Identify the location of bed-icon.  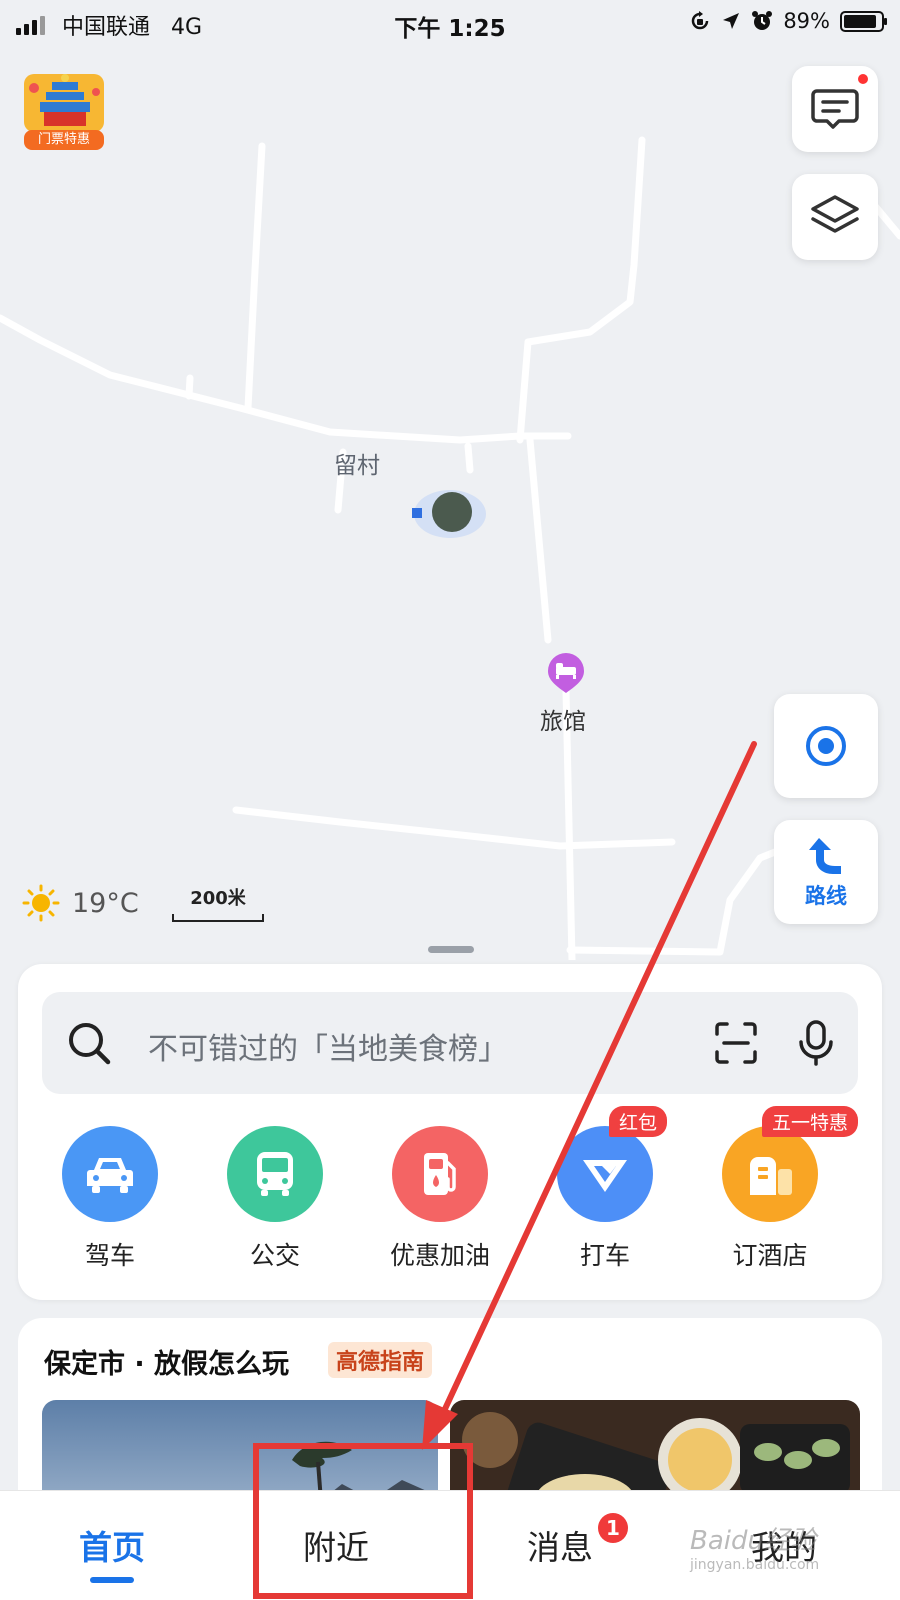
(566, 673).